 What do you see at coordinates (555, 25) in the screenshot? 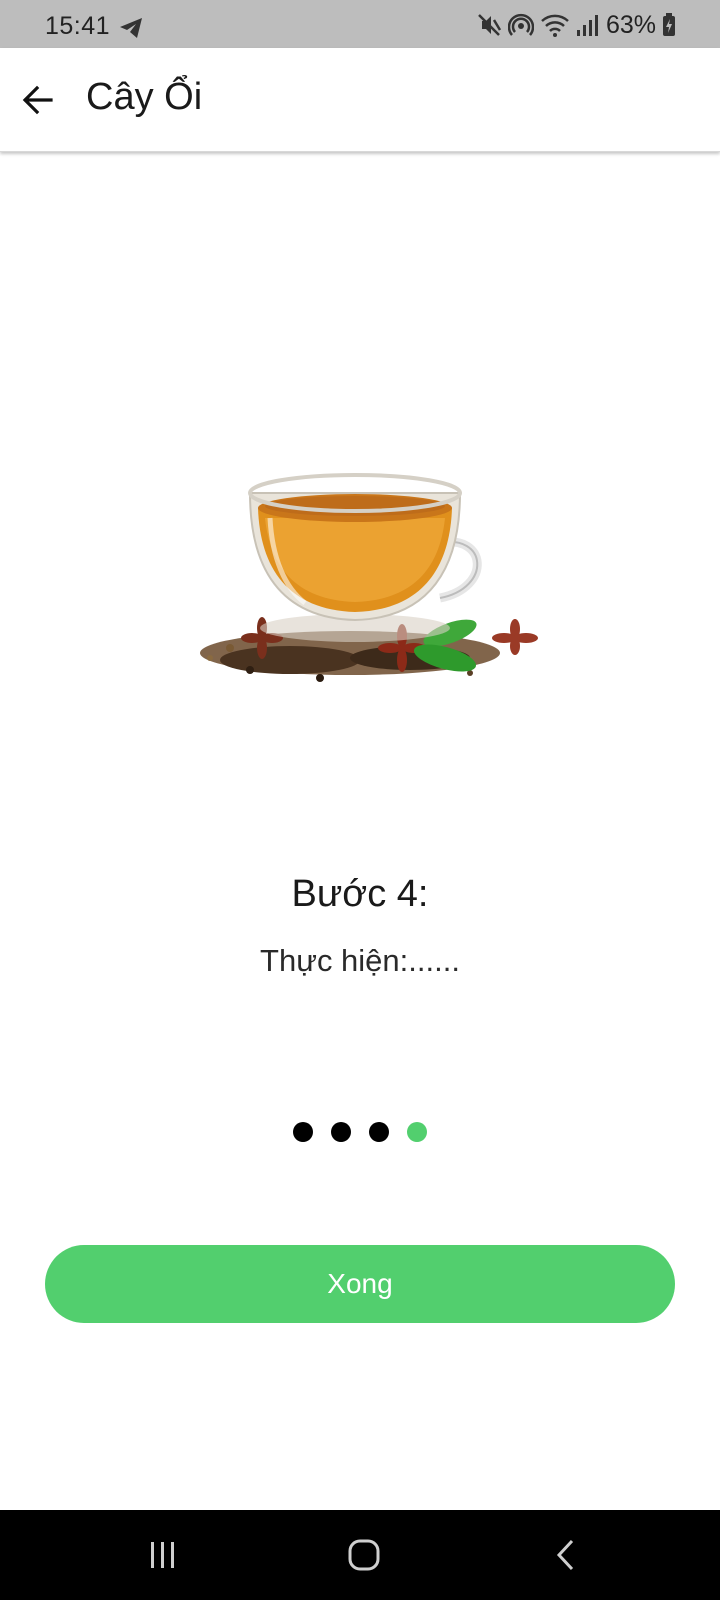
I see `wifi-icon` at bounding box center [555, 25].